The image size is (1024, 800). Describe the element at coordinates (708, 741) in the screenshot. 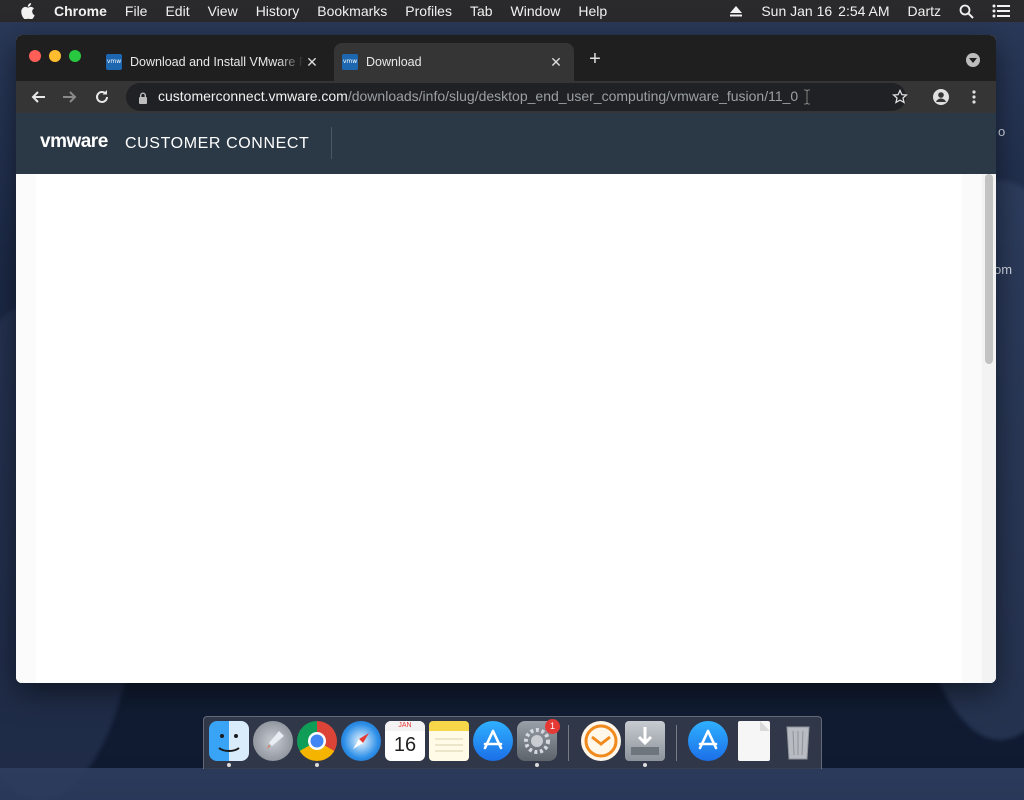

I see `app-store-folder-icon` at that location.